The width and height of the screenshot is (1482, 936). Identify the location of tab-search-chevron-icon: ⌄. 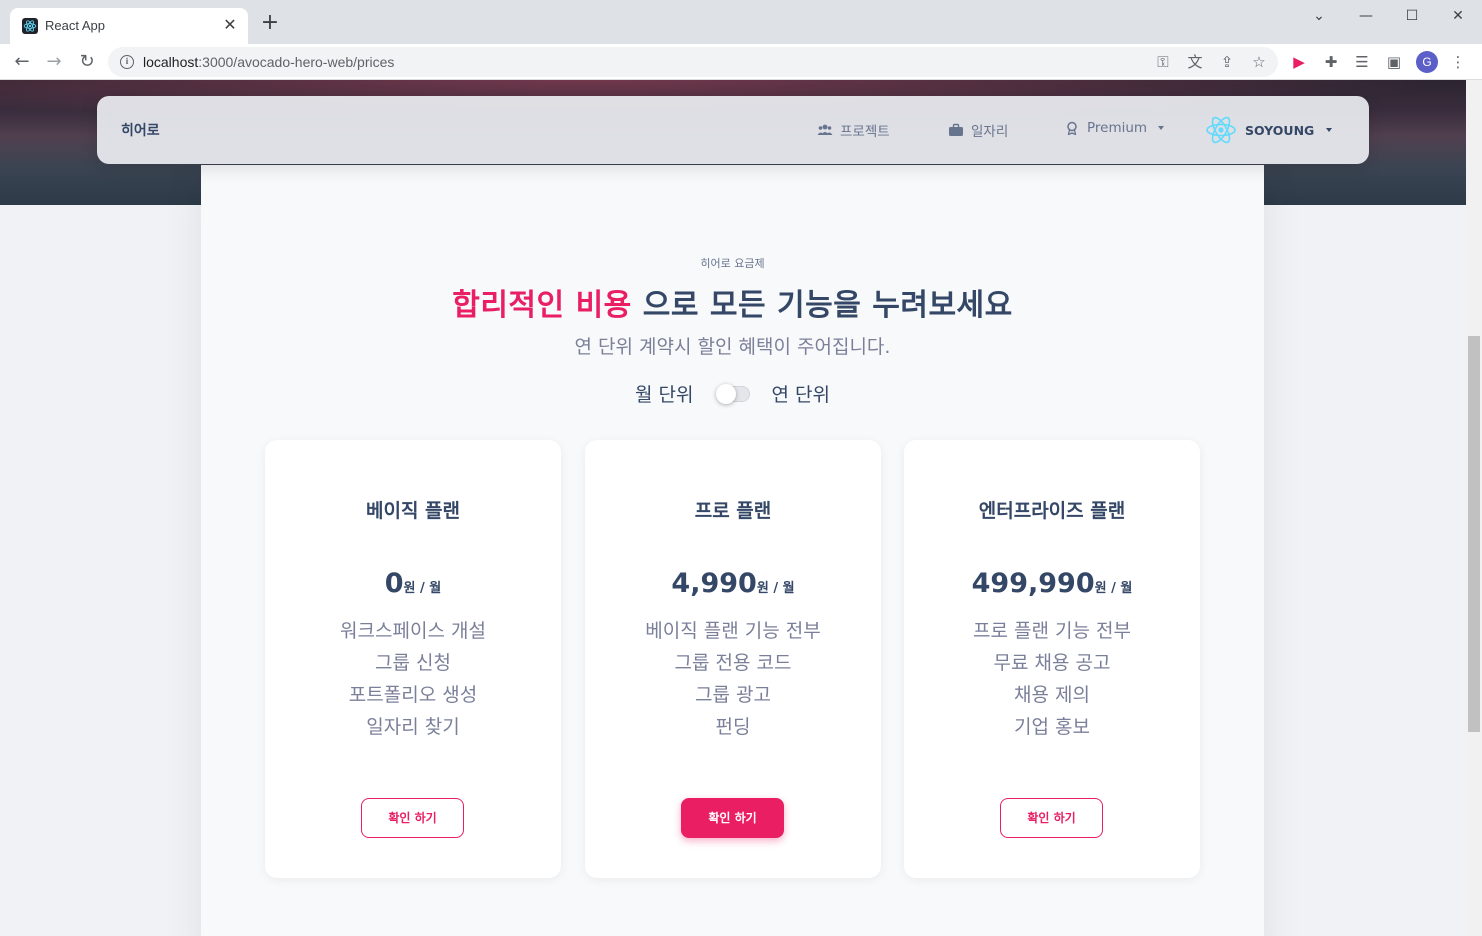
(1319, 16).